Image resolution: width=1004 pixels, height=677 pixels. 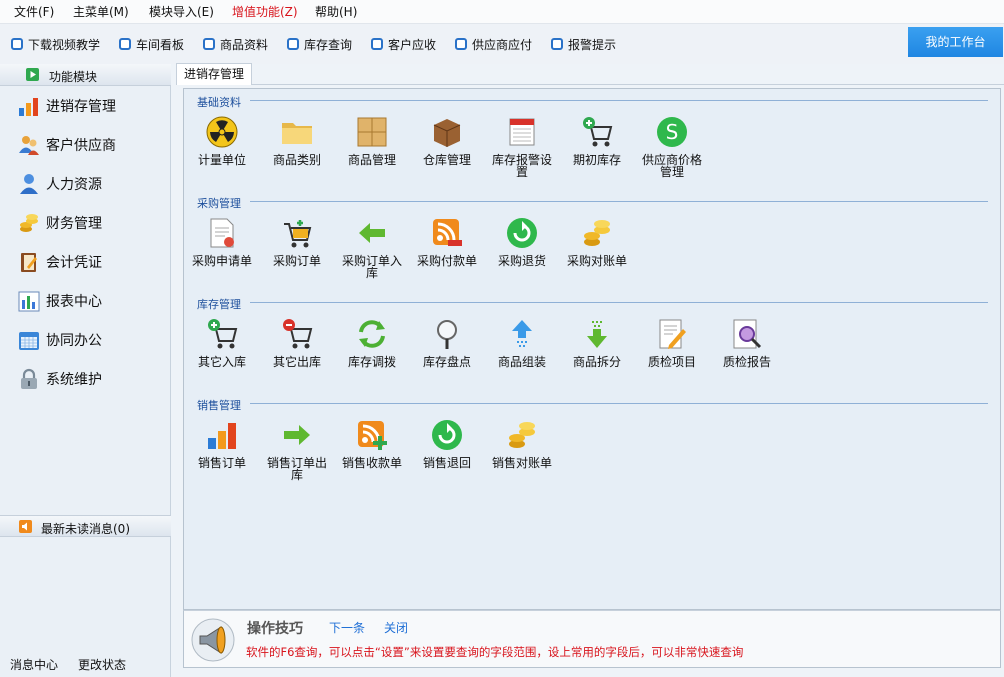 I want to click on change-status-link: 更改状态, so click(x=102, y=664).